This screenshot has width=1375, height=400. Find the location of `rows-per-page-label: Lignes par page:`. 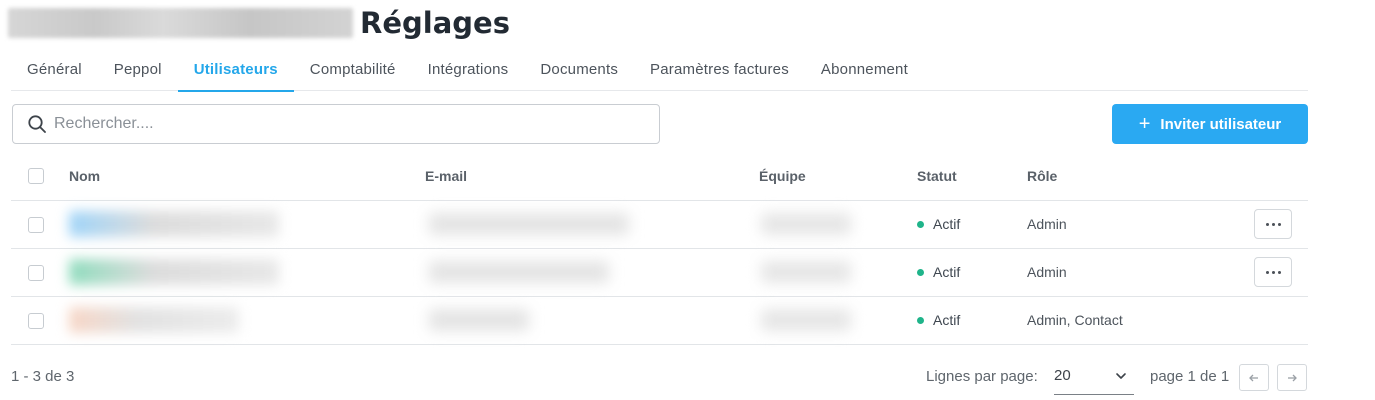

rows-per-page-label: Lignes par page: is located at coordinates (982, 376).